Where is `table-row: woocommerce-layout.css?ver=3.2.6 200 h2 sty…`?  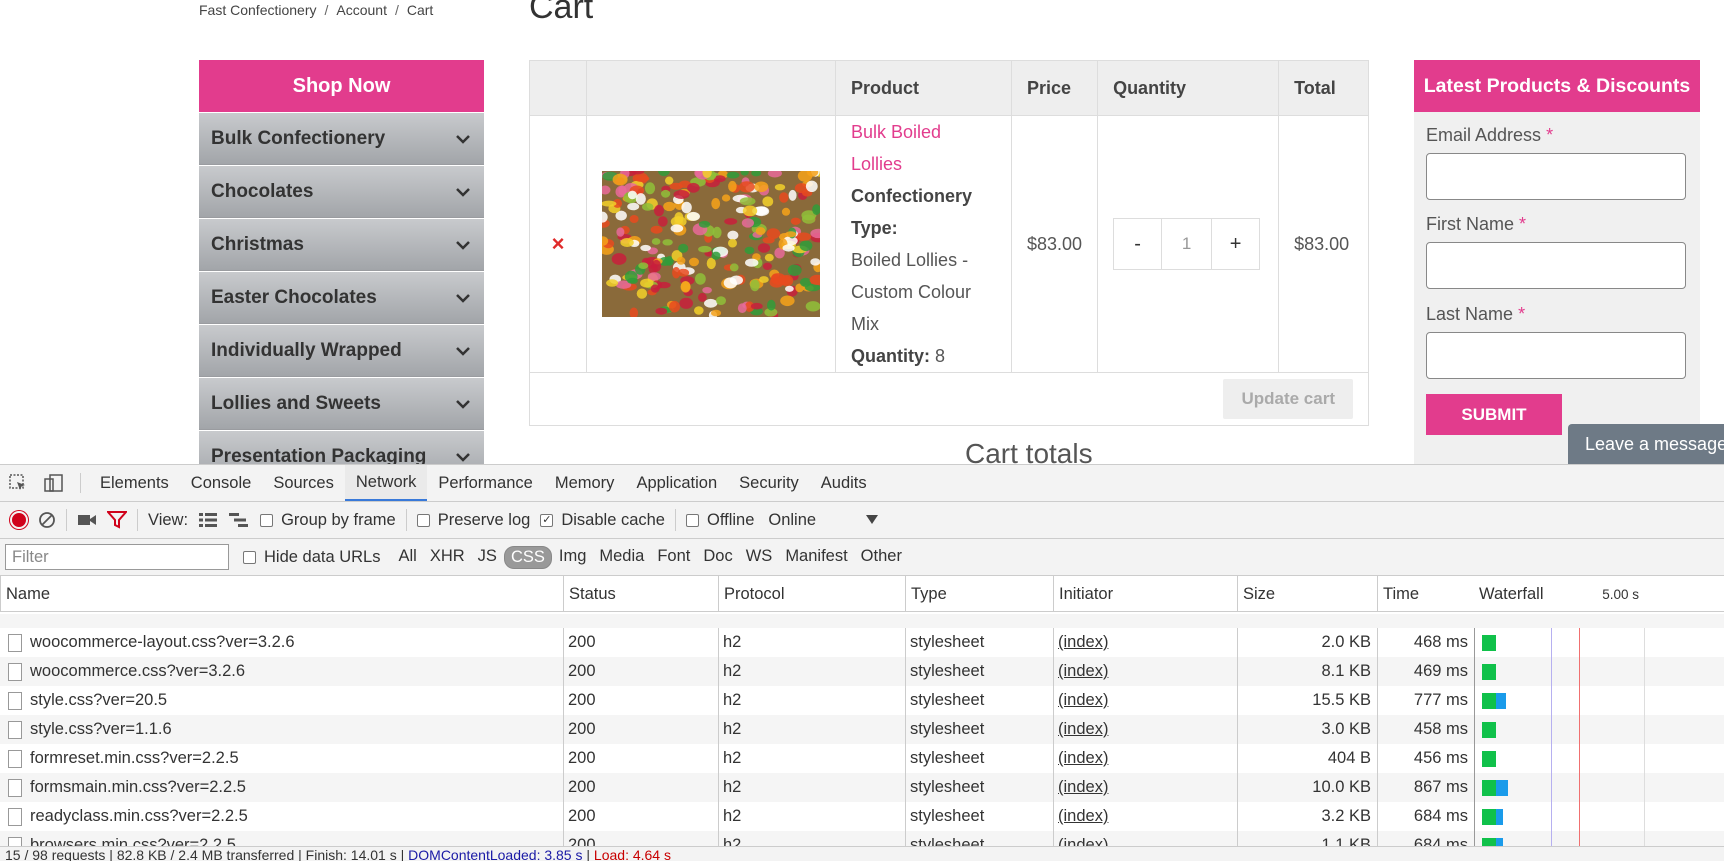
table-row: woocommerce-layout.css?ver=3.2.6 200 h2 sty… is located at coordinates (862, 642).